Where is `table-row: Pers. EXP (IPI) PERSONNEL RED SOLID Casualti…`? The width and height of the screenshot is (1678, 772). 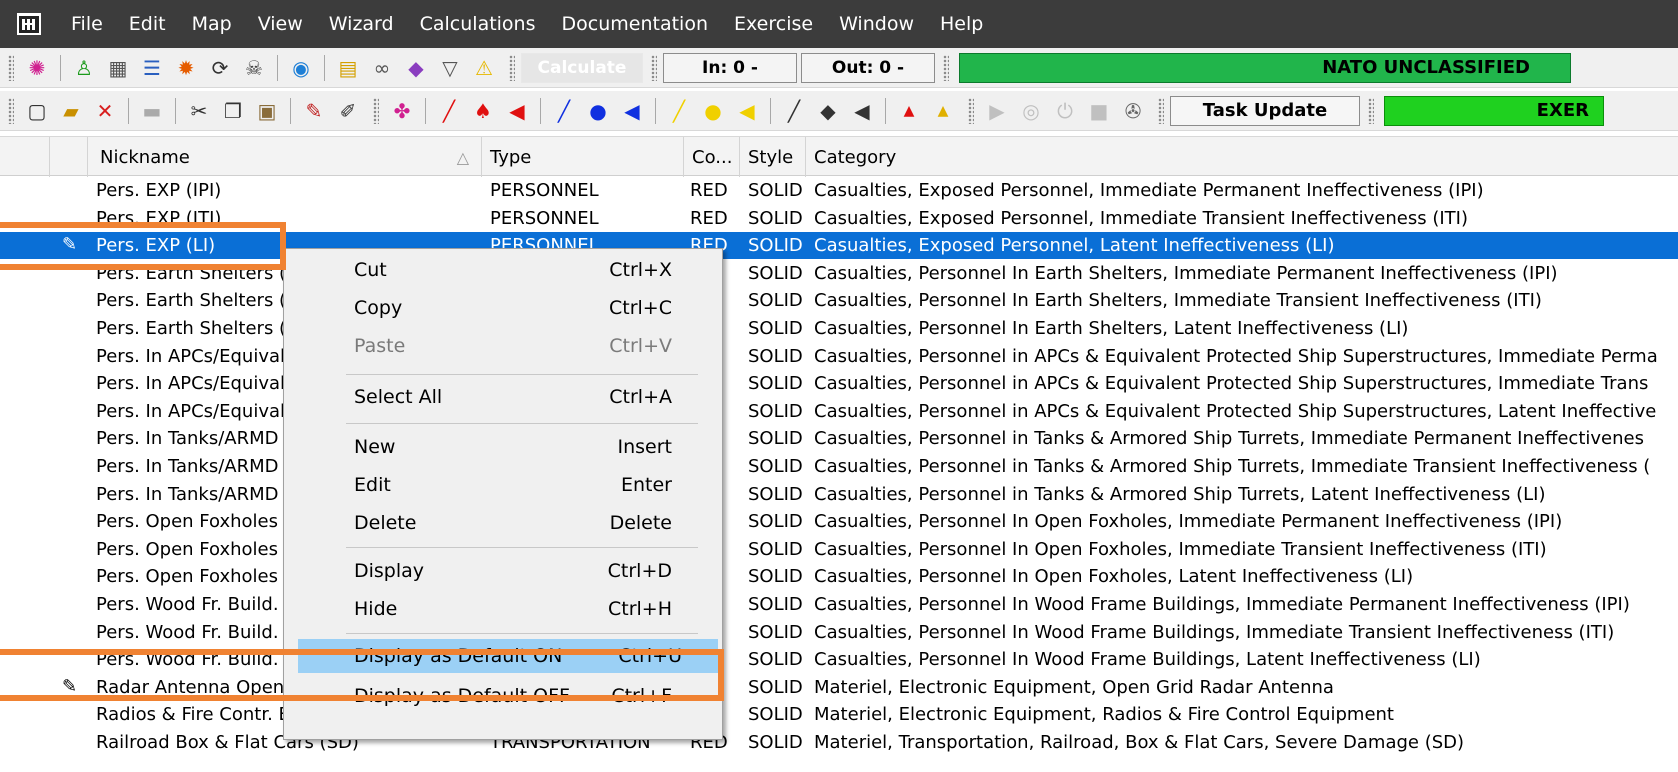
table-row: Pers. EXP (IPI) PERSONNEL RED SOLID Casualti… is located at coordinates (839, 190).